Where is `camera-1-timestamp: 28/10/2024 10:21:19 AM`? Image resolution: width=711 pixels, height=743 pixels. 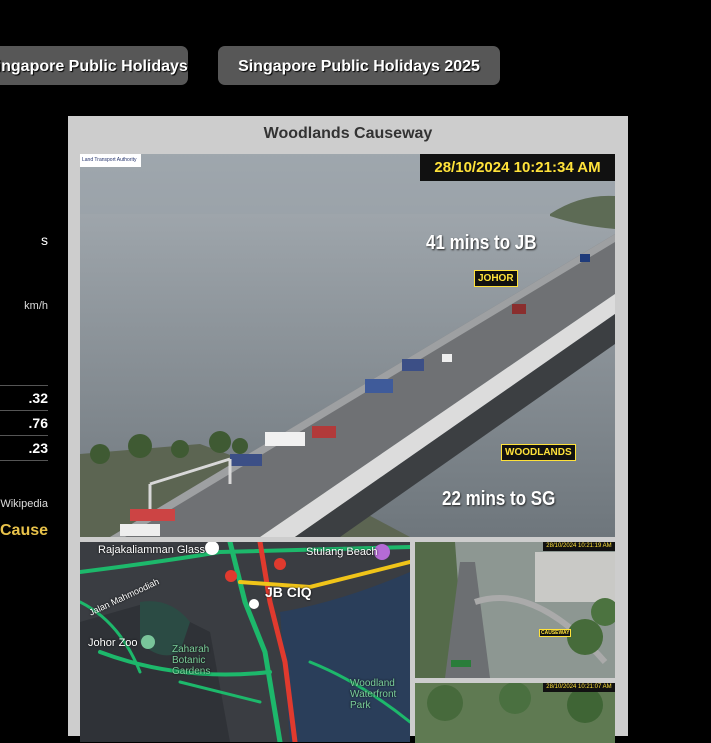
camera-1-timestamp: 28/10/2024 10:21:19 AM is located at coordinates (579, 546).